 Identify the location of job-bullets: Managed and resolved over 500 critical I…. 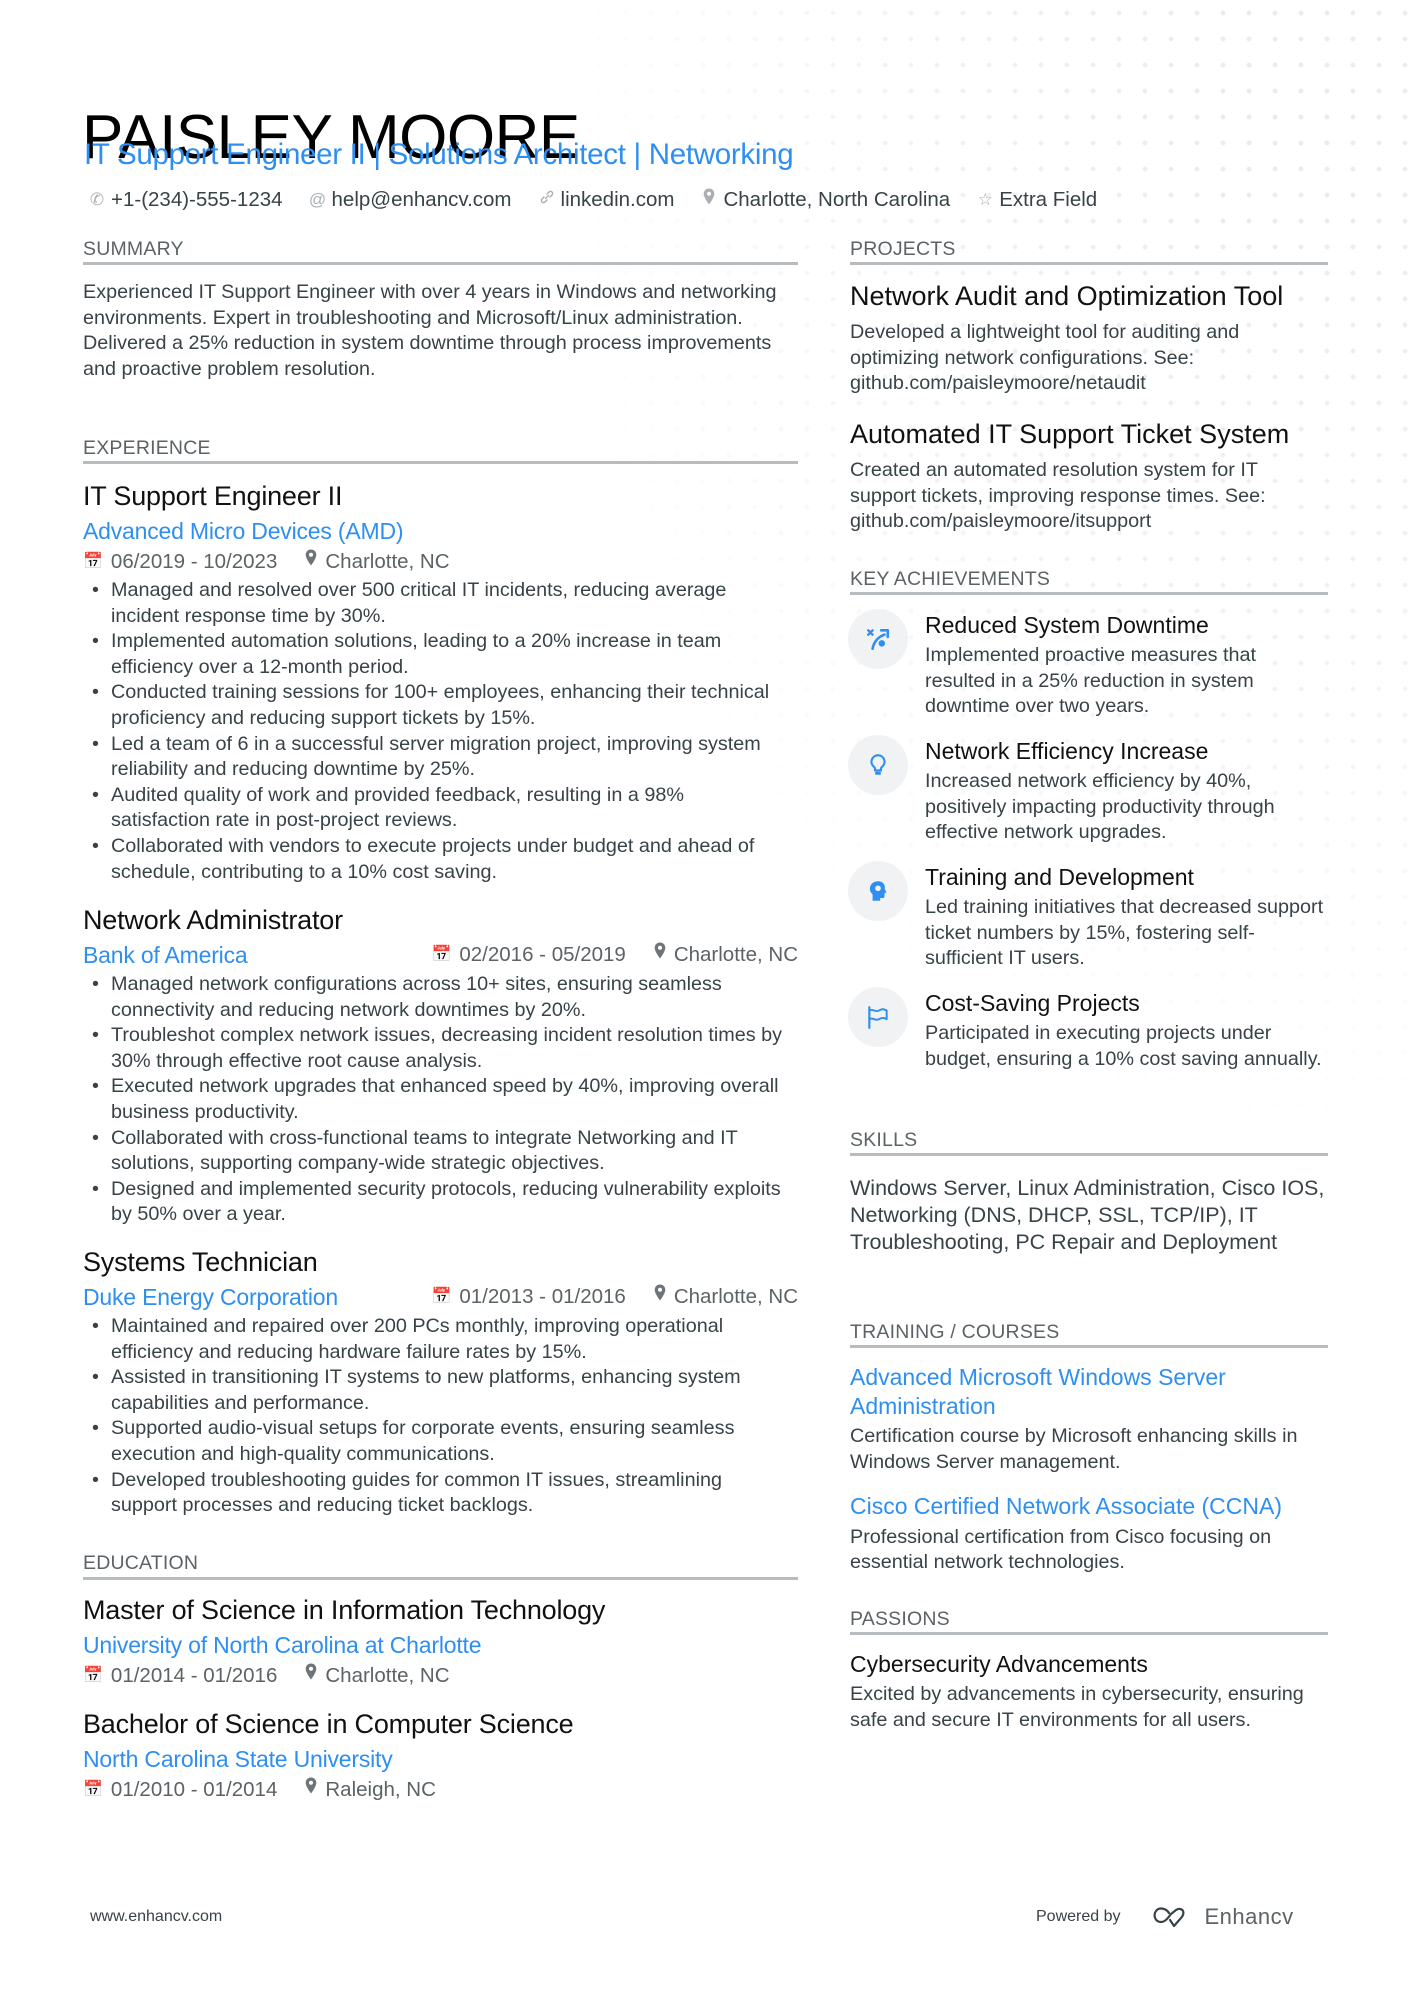
(433, 731).